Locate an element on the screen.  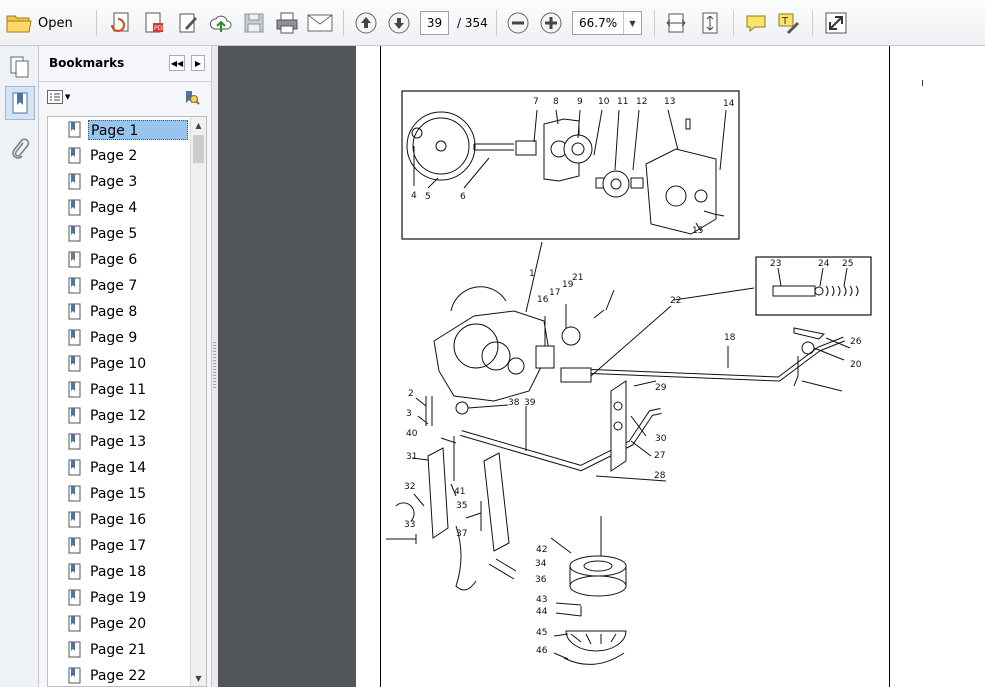
bookmark-label: Page 16 is located at coordinates (118, 520).